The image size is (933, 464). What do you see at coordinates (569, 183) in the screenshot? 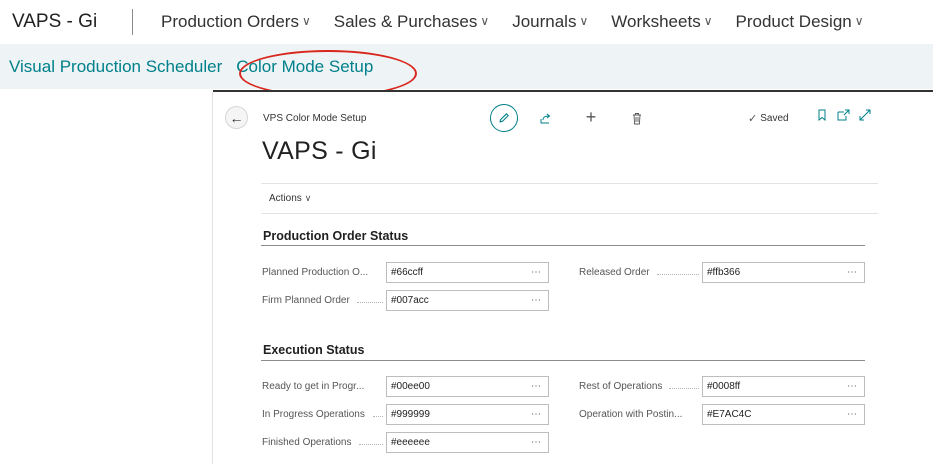
I see `actions-divider-top` at bounding box center [569, 183].